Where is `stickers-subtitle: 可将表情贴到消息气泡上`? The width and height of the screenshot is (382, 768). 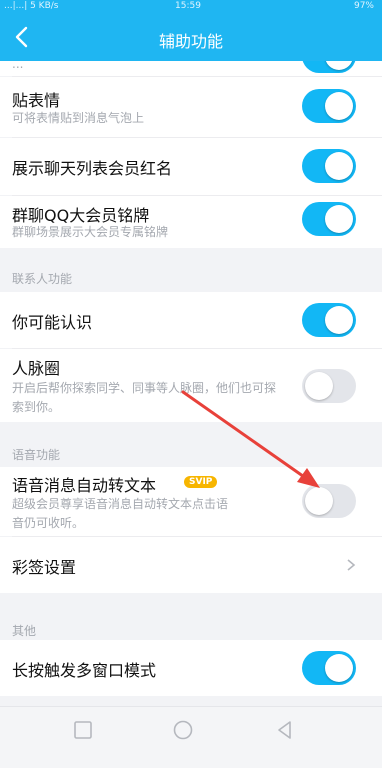 stickers-subtitle: 可将表情贴到消息气泡上 is located at coordinates (78, 118).